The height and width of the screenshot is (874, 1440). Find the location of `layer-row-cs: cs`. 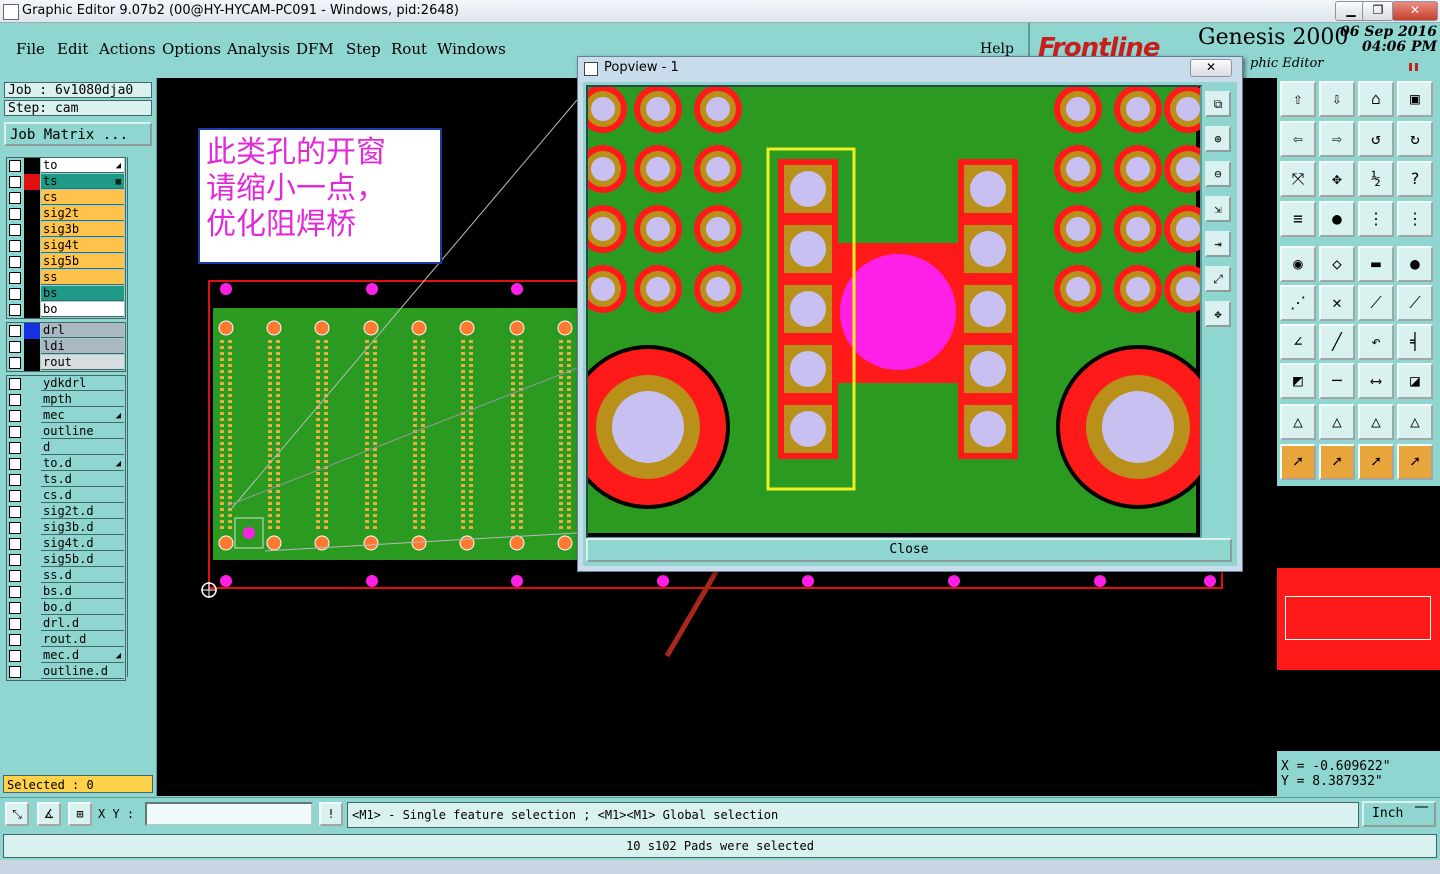

layer-row-cs: cs is located at coordinates (66, 198).